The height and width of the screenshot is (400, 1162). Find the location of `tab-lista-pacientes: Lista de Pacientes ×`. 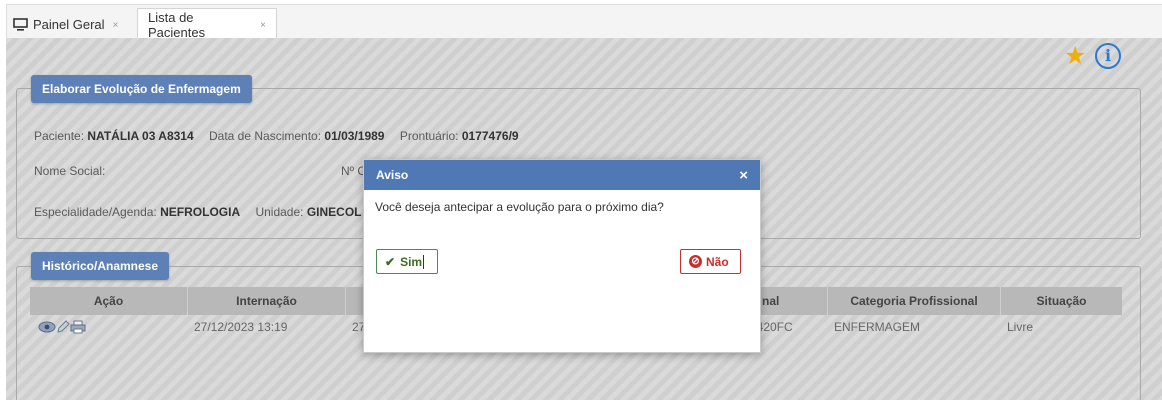

tab-lista-pacientes: Lista de Pacientes × is located at coordinates (207, 24).